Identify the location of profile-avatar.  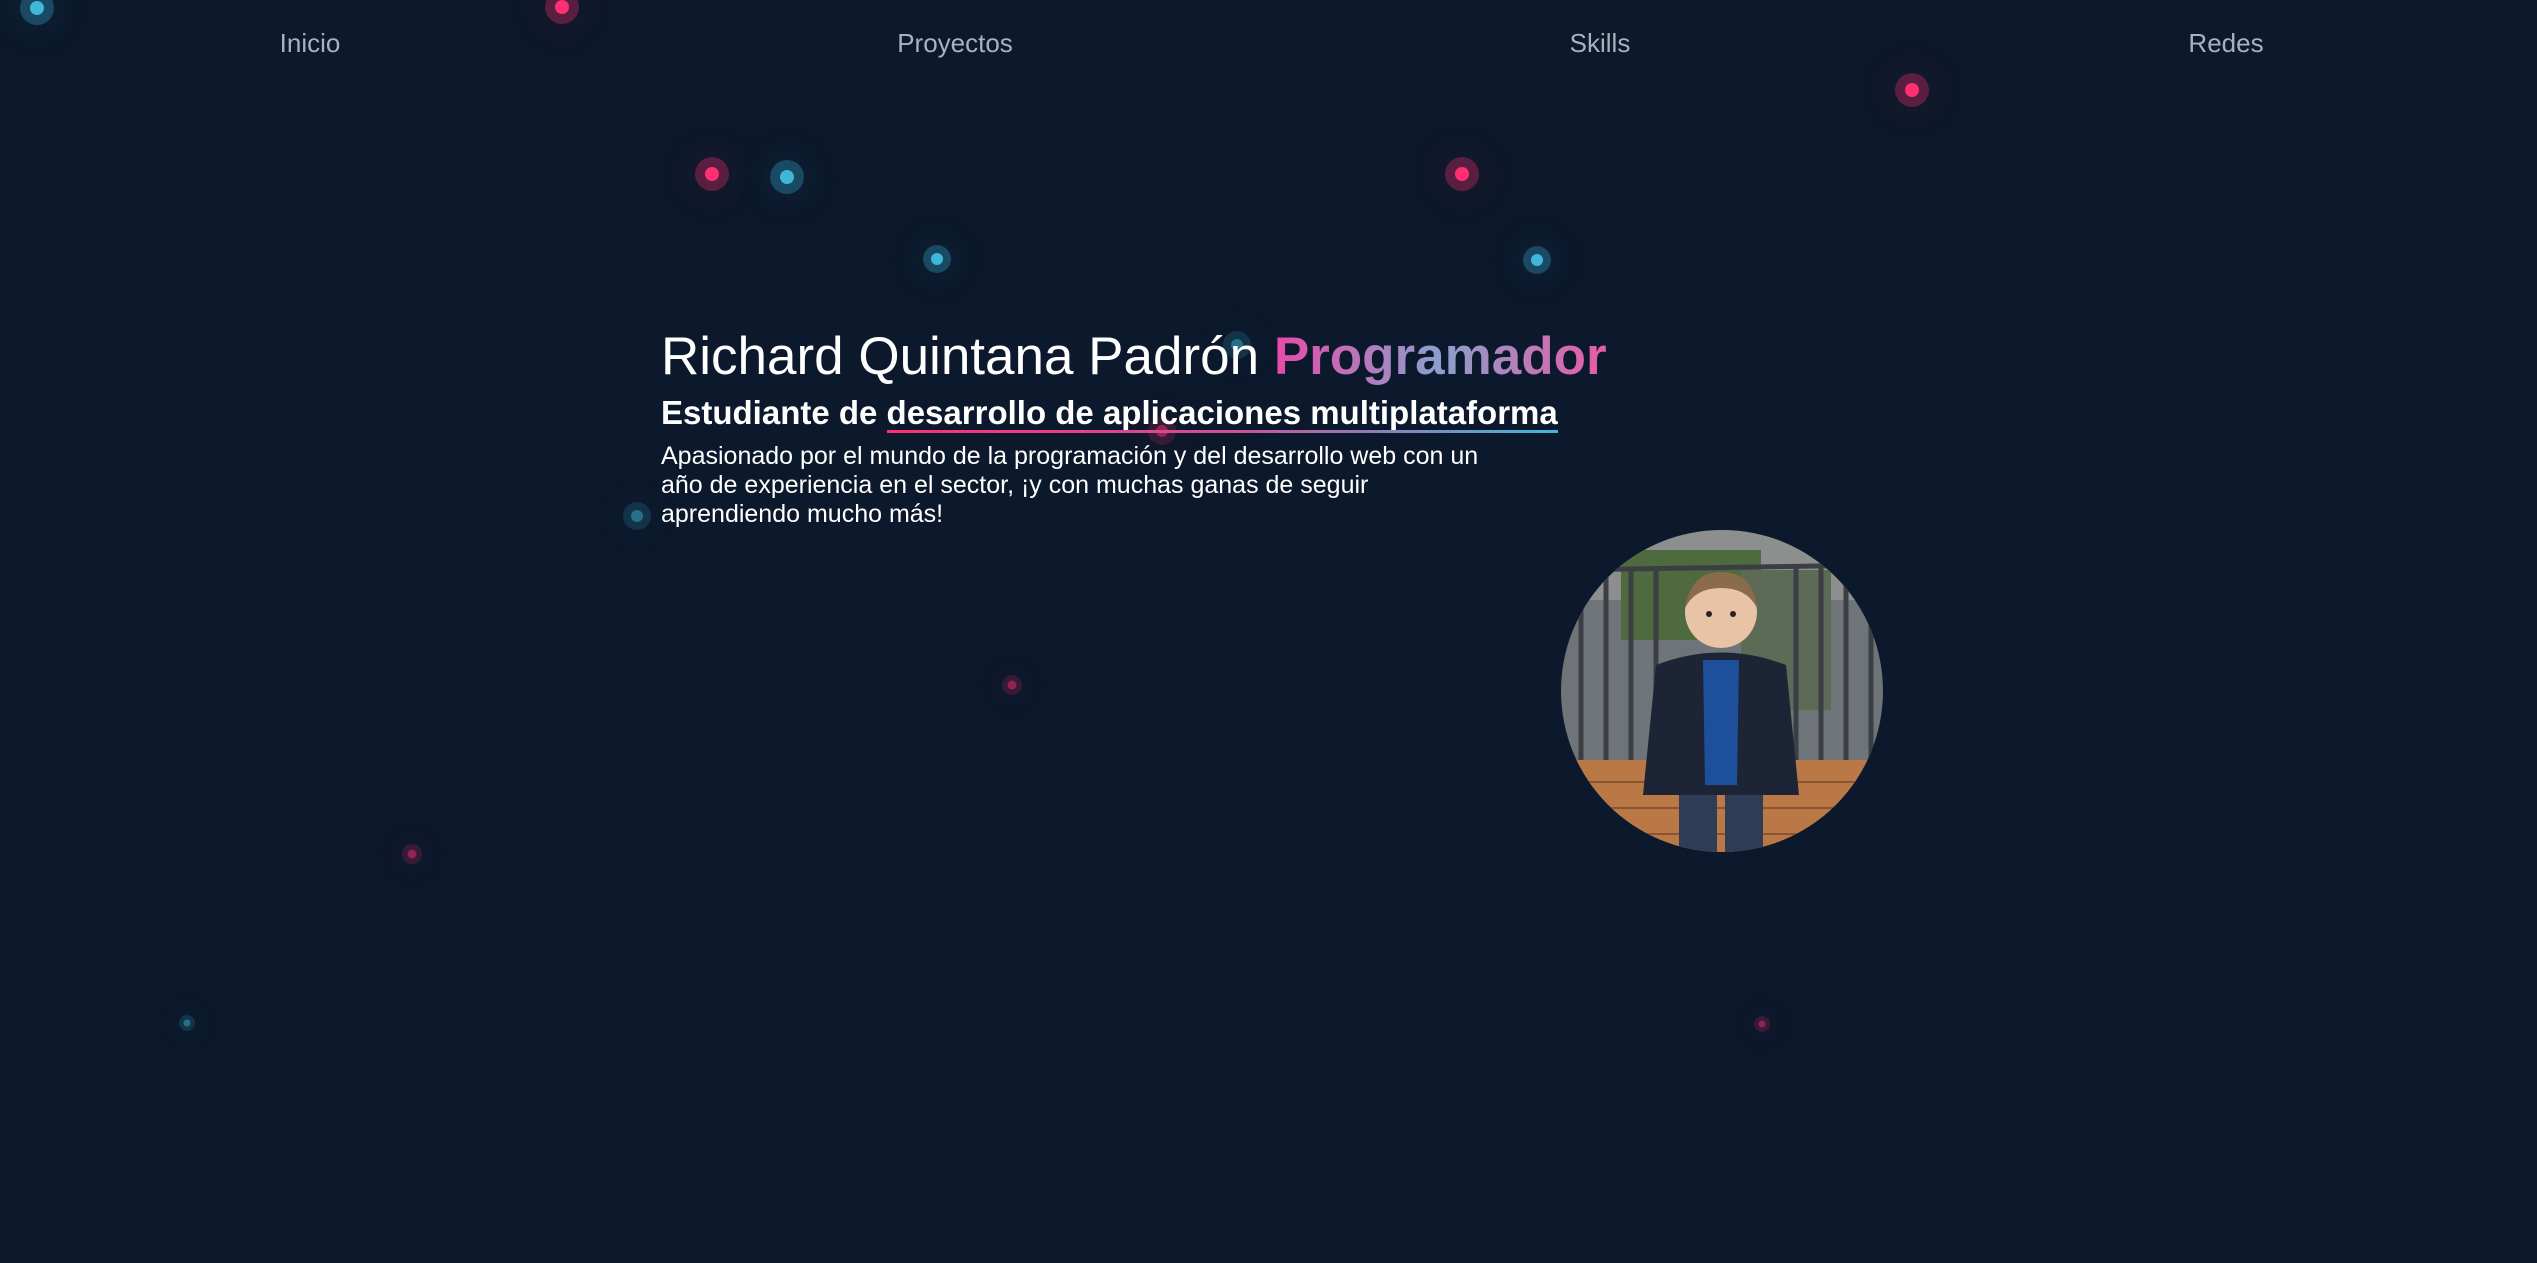
(1722, 691).